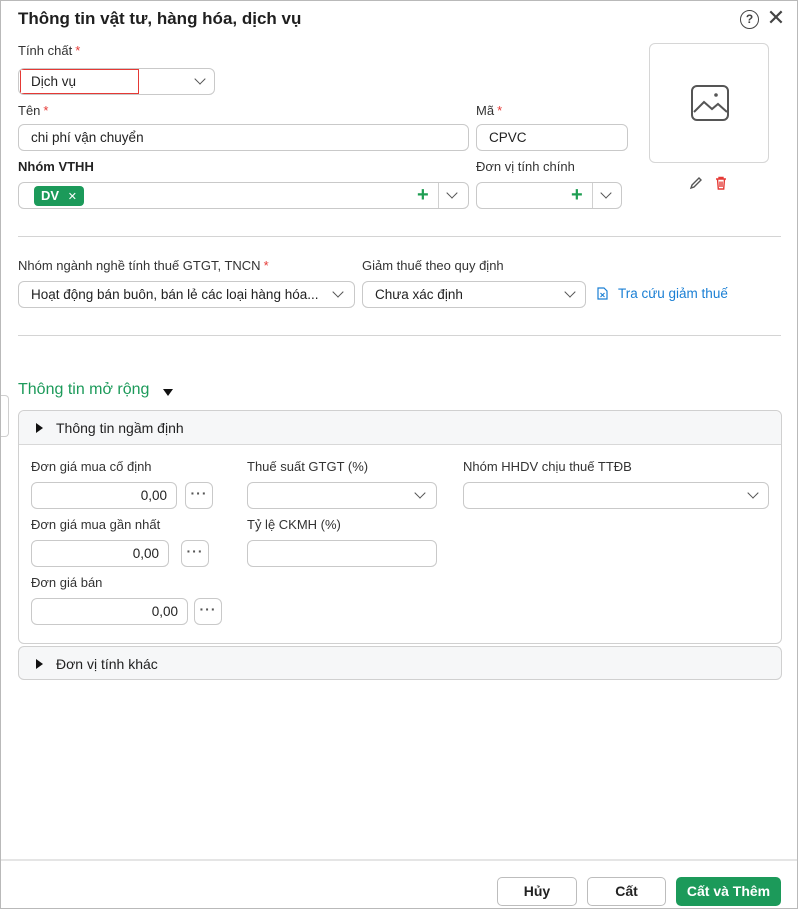 Image resolution: width=798 pixels, height=909 pixels. What do you see at coordinates (749, 19) in the screenshot?
I see `question-circle-icon: ?` at bounding box center [749, 19].